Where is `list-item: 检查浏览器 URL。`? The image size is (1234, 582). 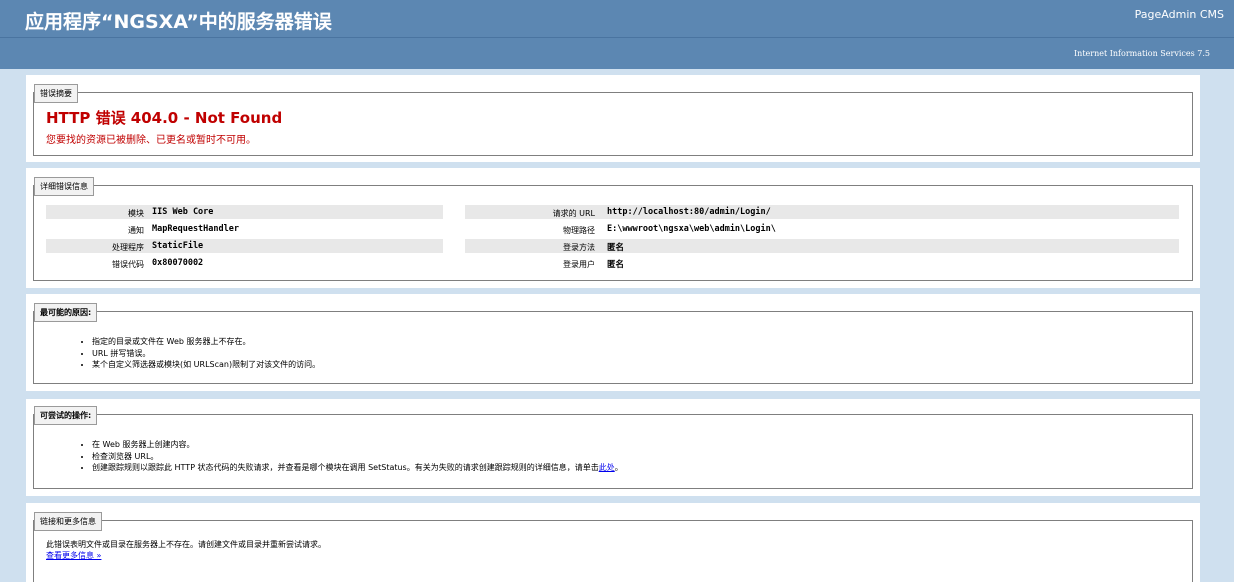
list-item: 检查浏览器 URL。 is located at coordinates (357, 457).